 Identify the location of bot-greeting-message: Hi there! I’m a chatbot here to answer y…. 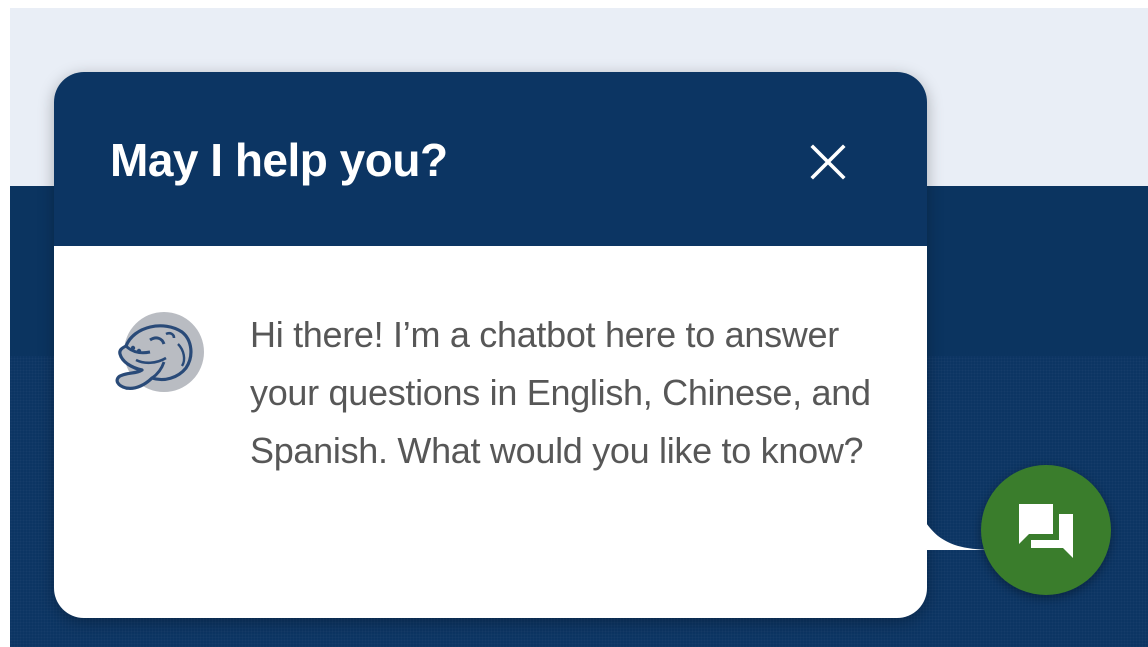
(560, 392).